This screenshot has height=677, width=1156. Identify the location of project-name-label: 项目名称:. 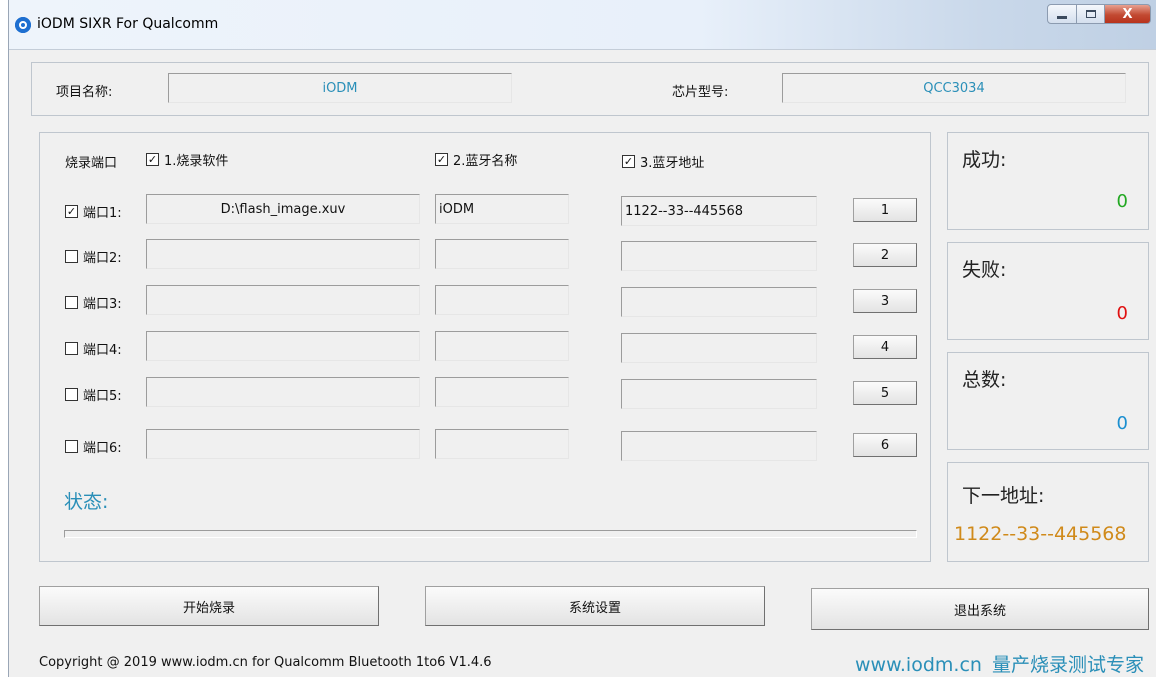
(84, 92).